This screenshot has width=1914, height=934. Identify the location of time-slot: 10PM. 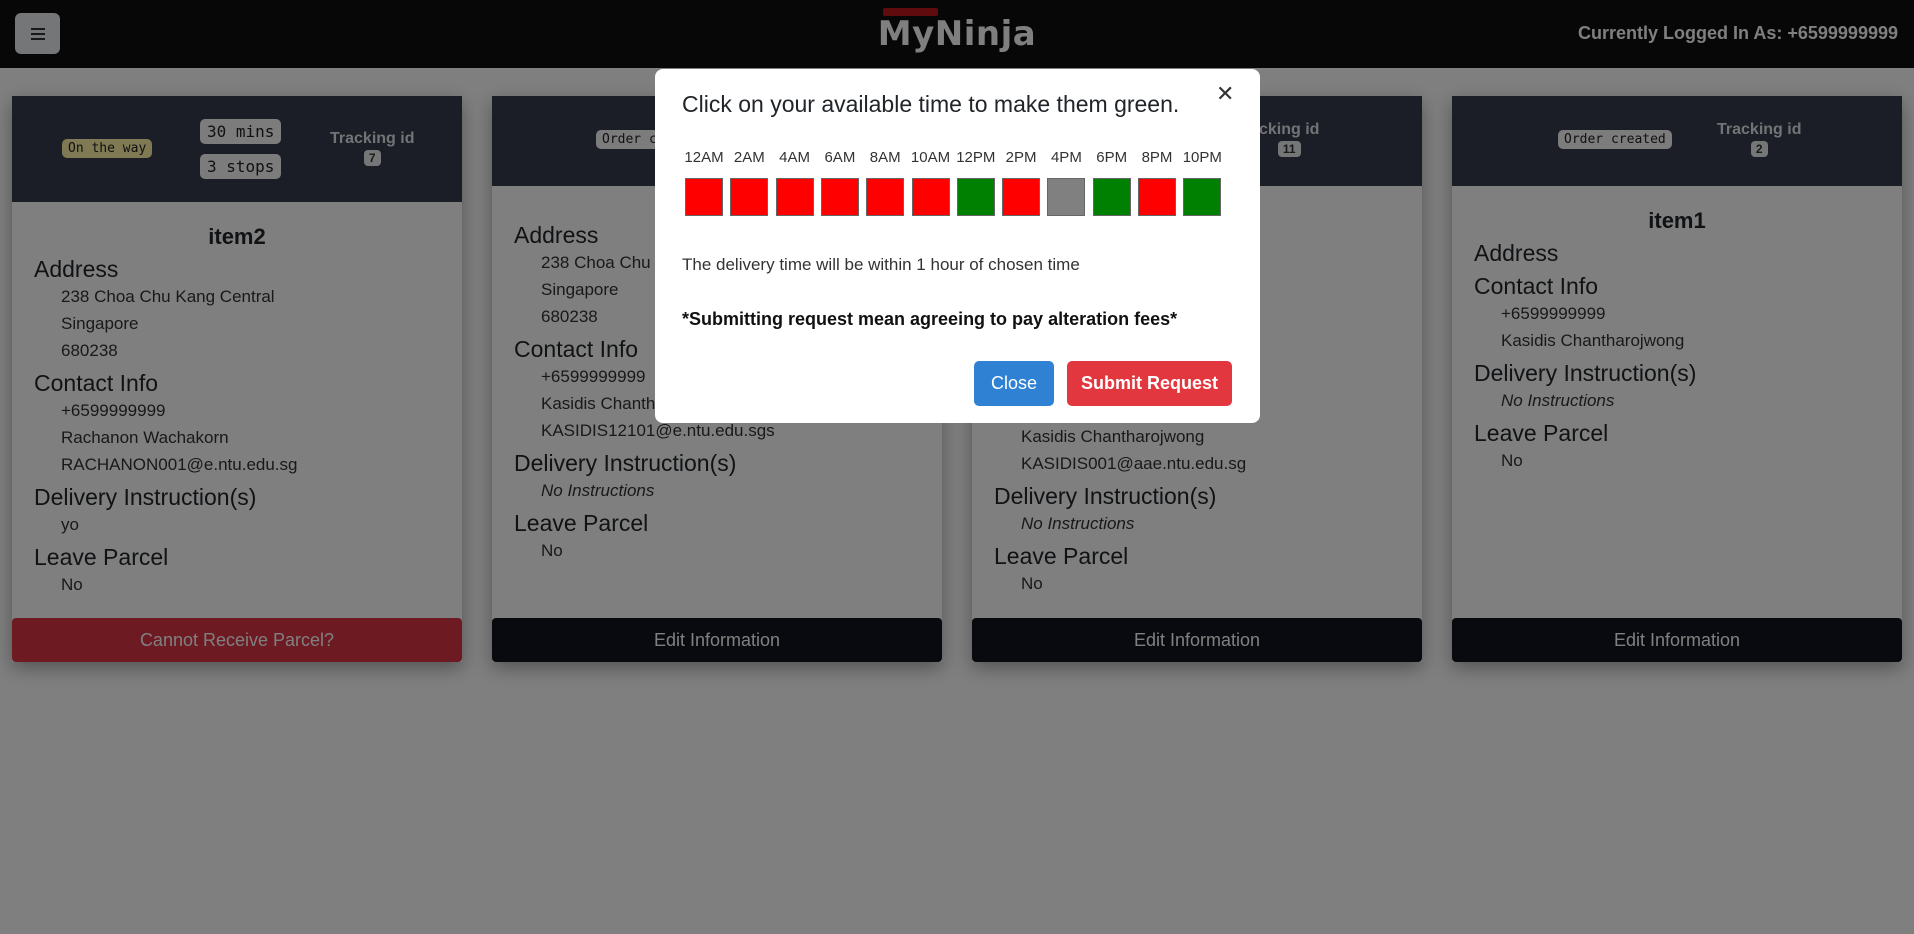
(1202, 182).